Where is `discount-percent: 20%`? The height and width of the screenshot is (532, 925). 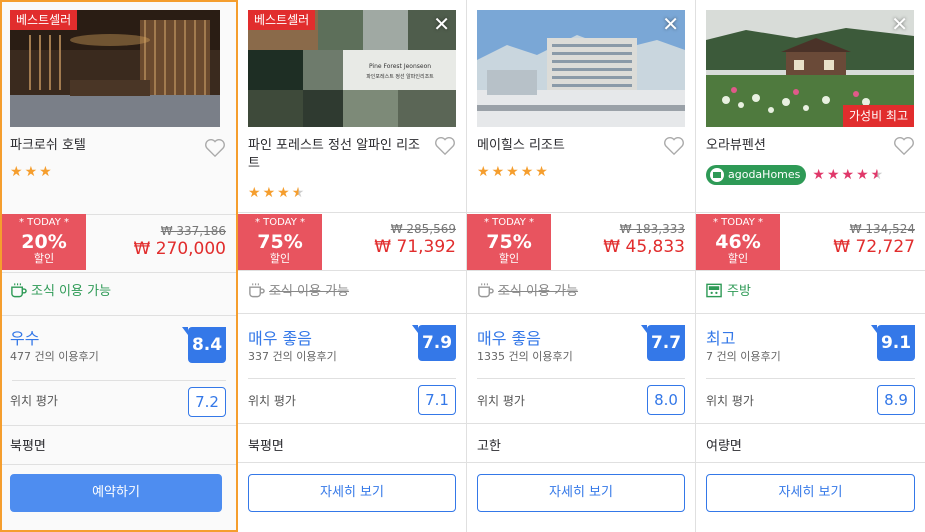
discount-percent: 20% is located at coordinates (44, 242).